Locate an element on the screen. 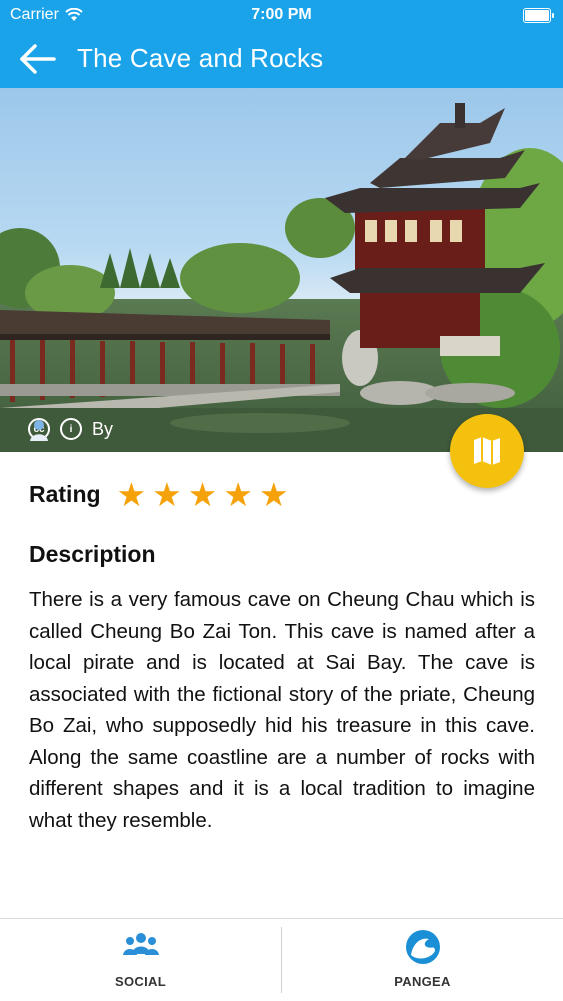 The height and width of the screenshot is (1001, 563). status-bar: Carrier 7:00 PM is located at coordinates (281, 15).